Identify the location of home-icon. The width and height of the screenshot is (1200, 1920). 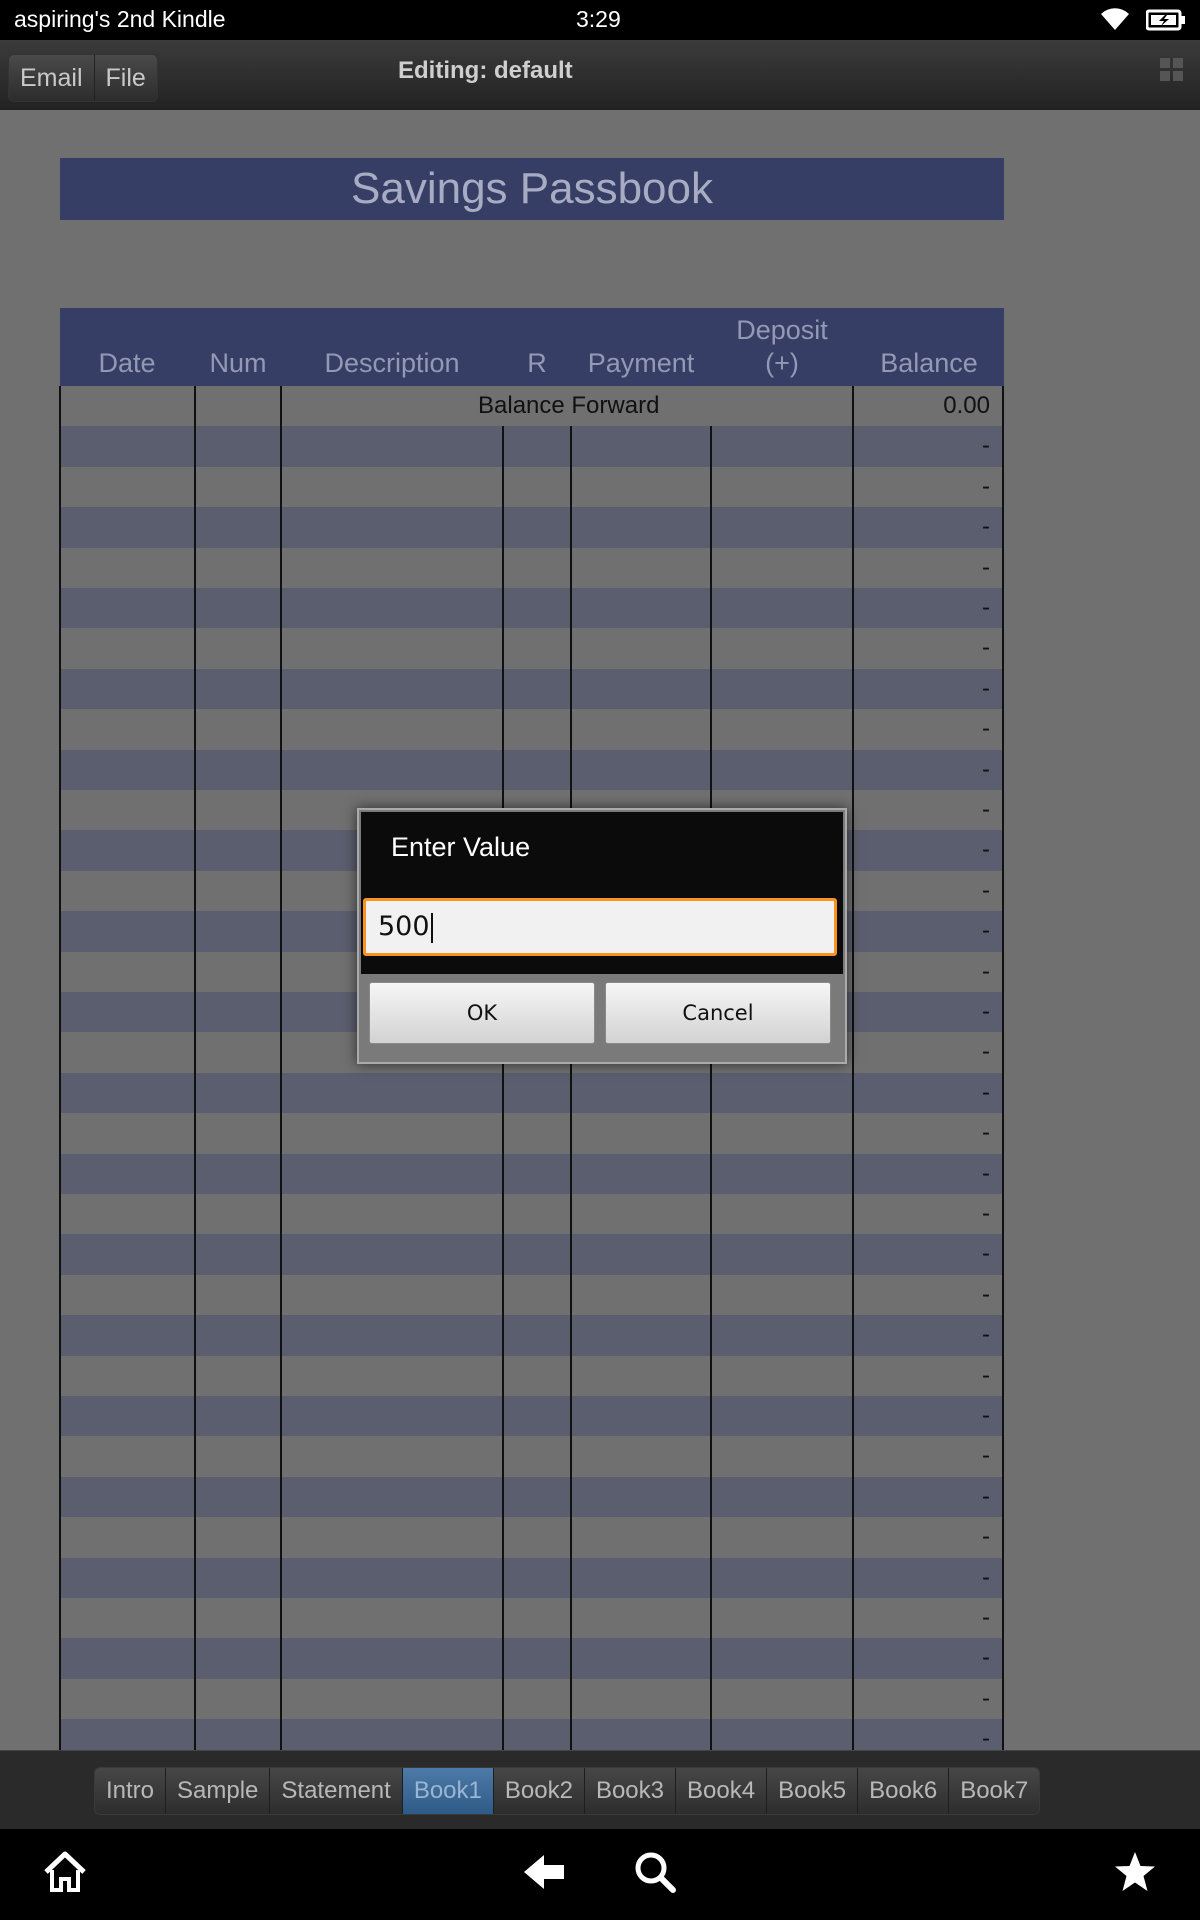
(65, 1874).